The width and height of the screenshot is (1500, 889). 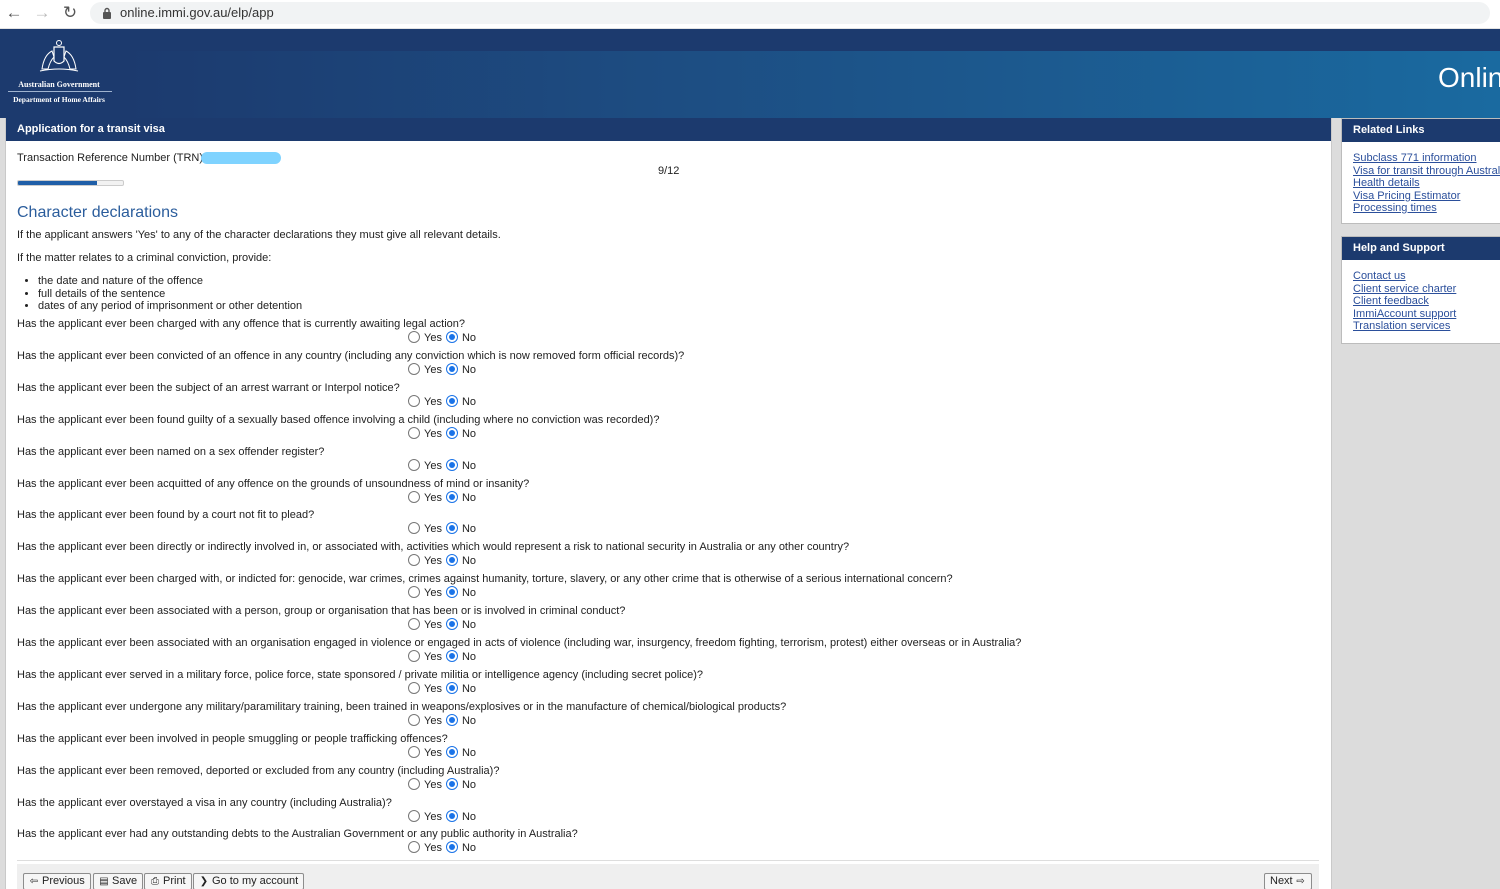 I want to click on go-to-account-button: ❯ Go to my account, so click(x=249, y=881).